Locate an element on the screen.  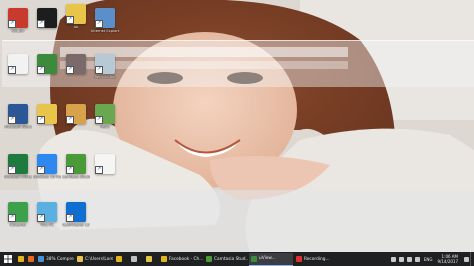
start-button is located at coordinates (8, 259).